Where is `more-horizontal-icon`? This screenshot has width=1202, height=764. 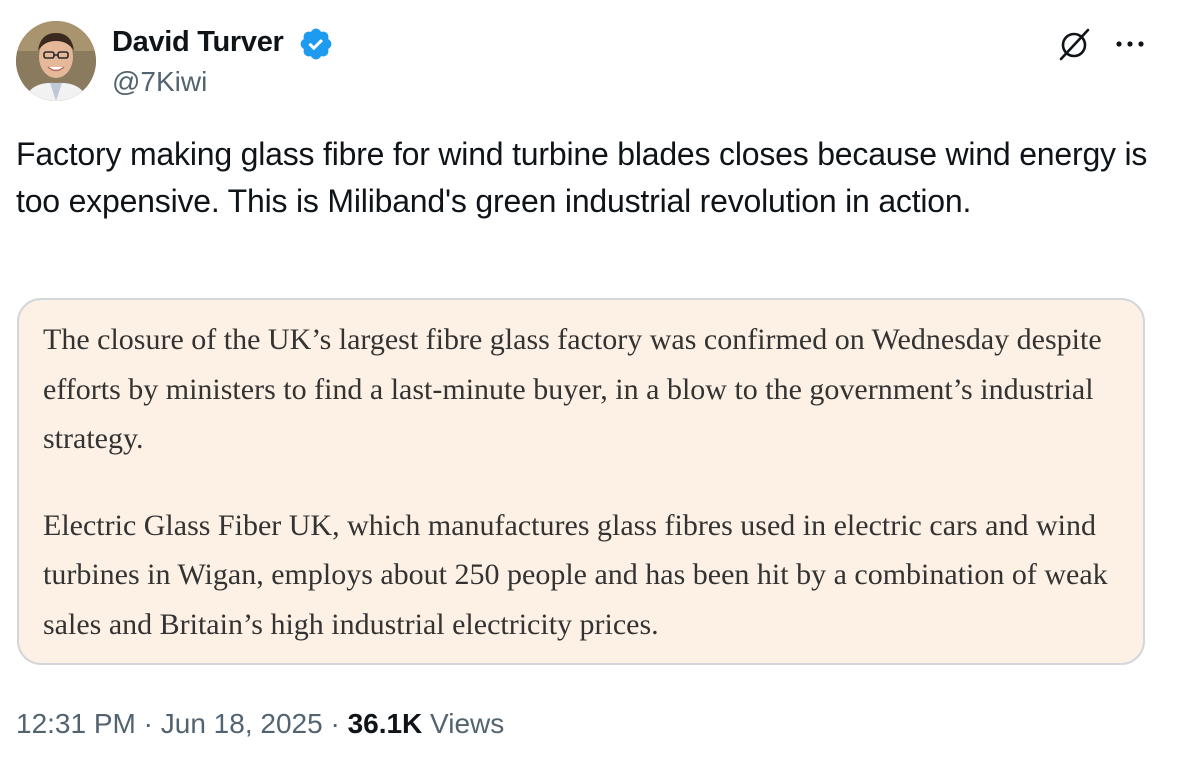 more-horizontal-icon is located at coordinates (1130, 44).